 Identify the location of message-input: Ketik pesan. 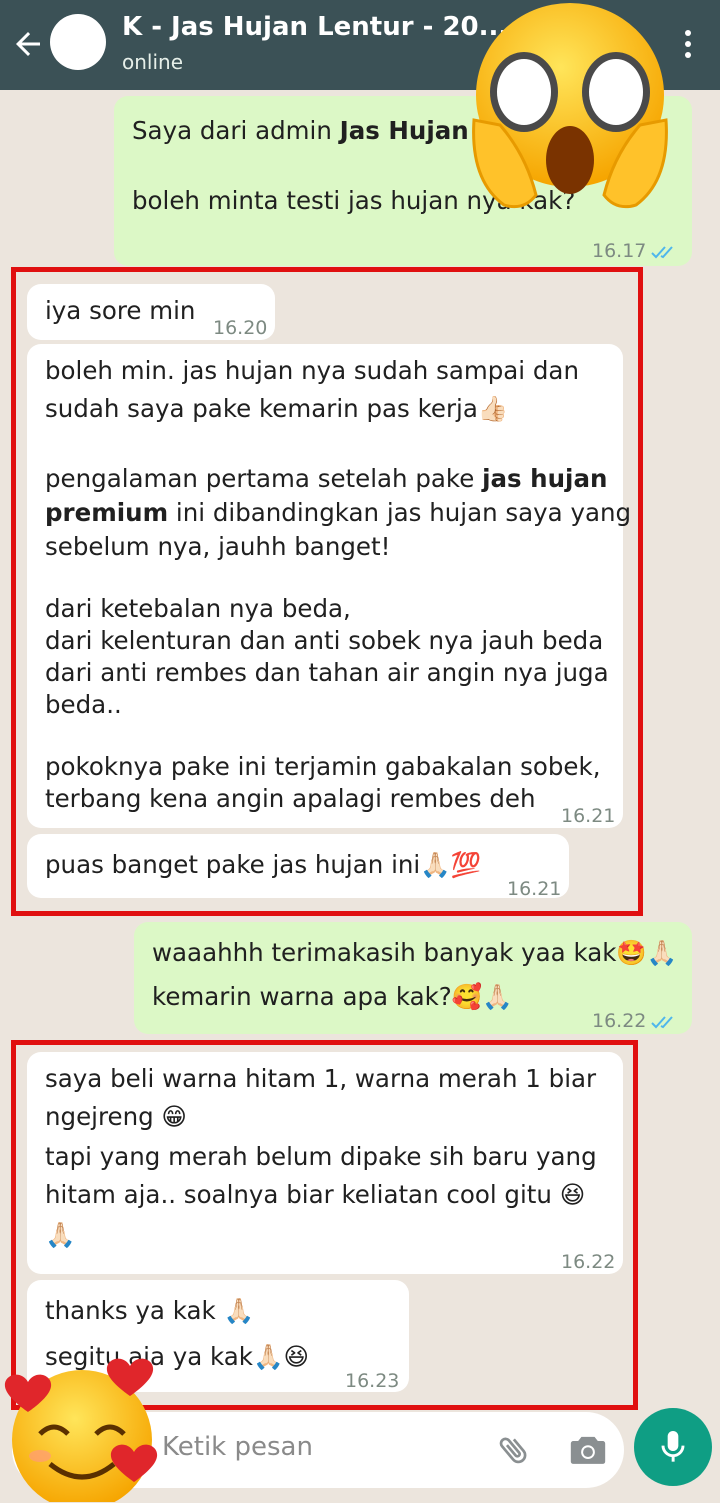
(237, 1447).